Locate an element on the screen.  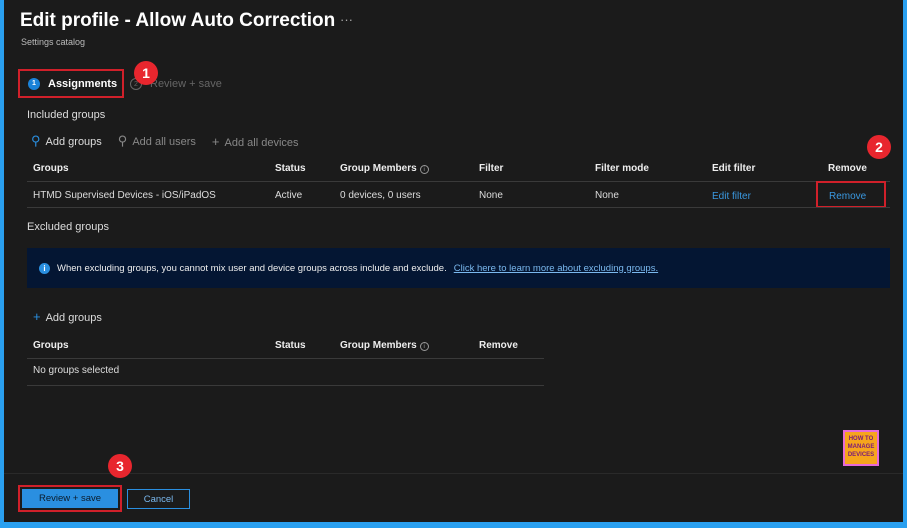
logo-line2: MANAGE is located at coordinates (861, 447).